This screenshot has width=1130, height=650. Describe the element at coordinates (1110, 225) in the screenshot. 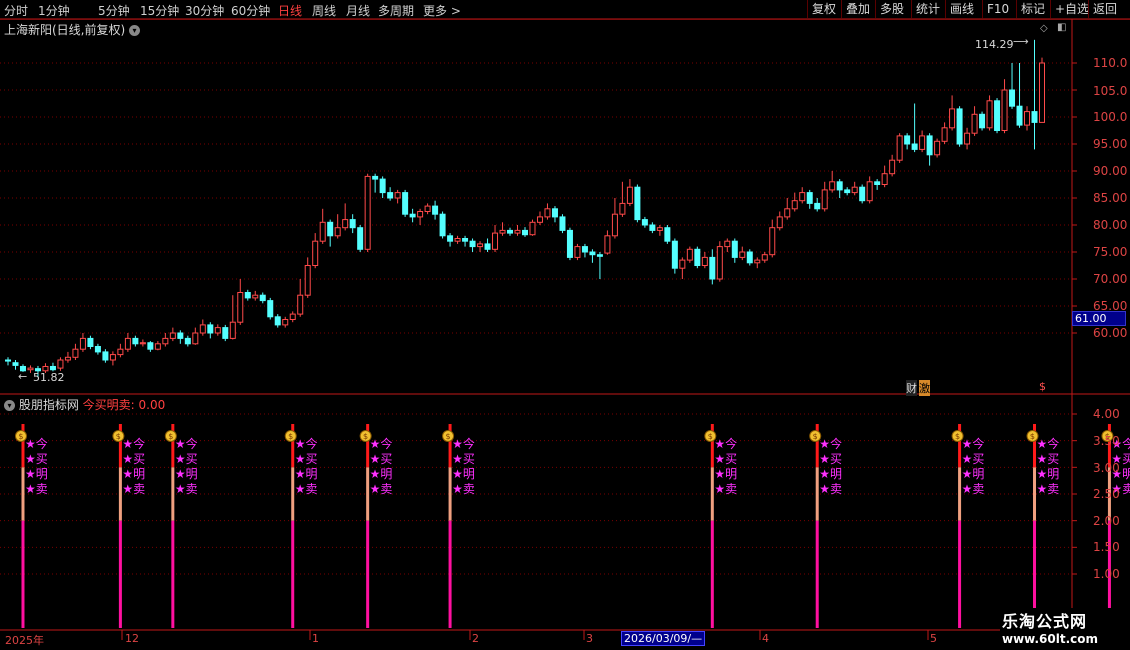

I see `price-axis-label: 80.00` at that location.